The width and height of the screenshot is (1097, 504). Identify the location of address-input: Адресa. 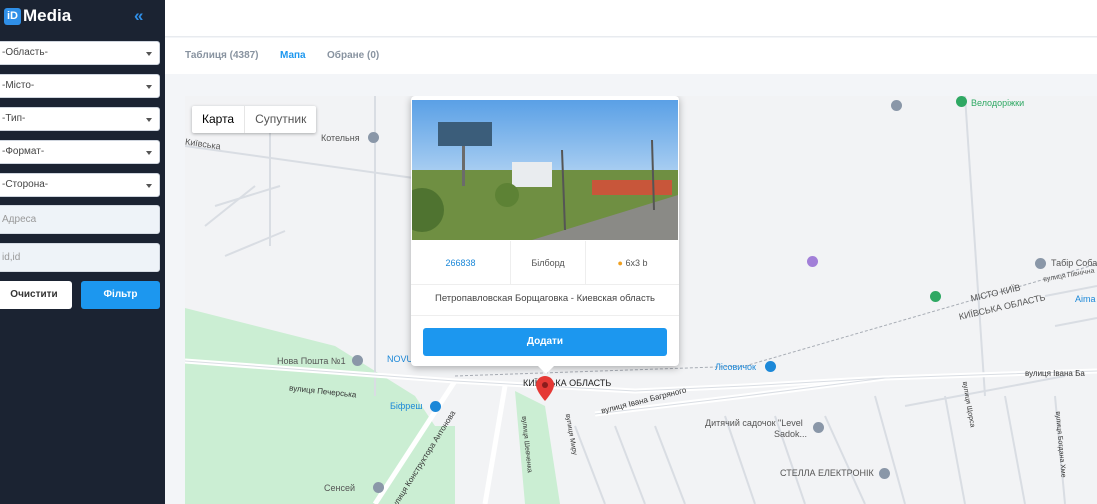
(80, 219).